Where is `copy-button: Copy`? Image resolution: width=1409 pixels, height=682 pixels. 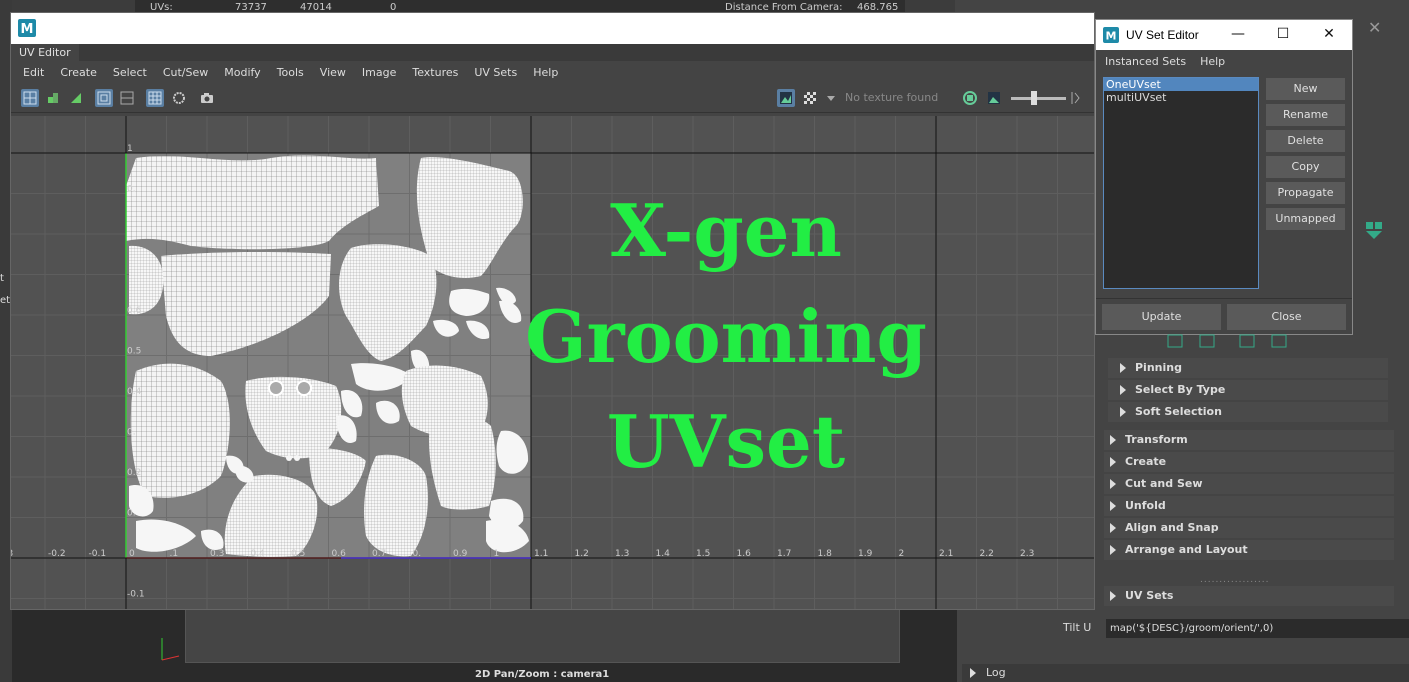 copy-button: Copy is located at coordinates (1305, 167).